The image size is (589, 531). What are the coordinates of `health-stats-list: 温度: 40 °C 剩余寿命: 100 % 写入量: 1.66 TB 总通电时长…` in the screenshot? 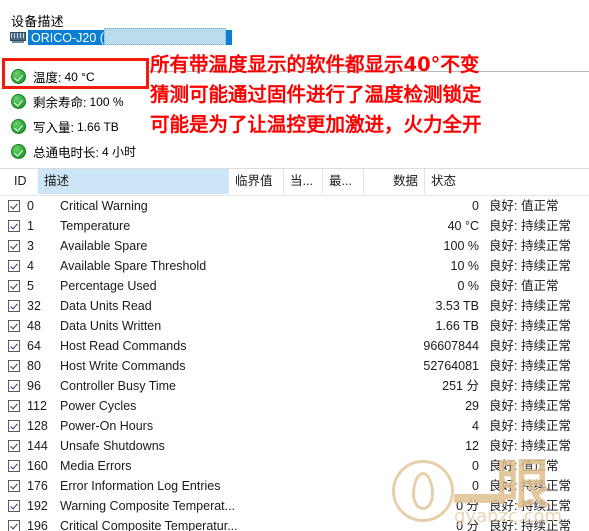 It's located at (73, 114).